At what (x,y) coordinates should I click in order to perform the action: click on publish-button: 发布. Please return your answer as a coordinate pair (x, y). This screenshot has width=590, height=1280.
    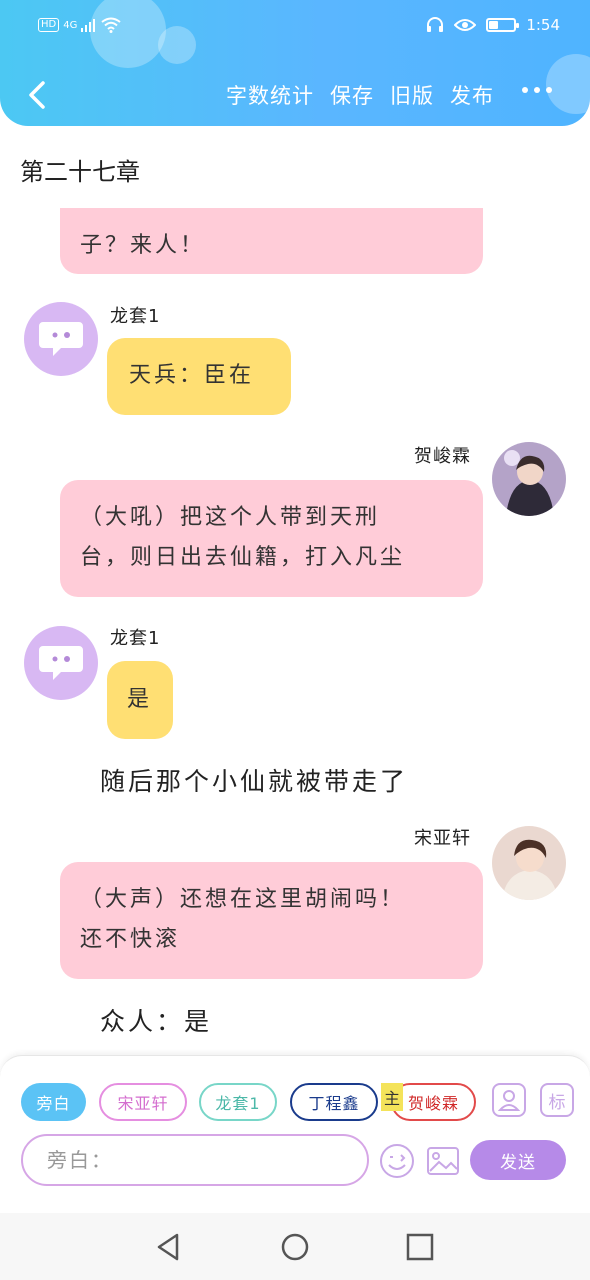
    Looking at the image, I should click on (472, 95).